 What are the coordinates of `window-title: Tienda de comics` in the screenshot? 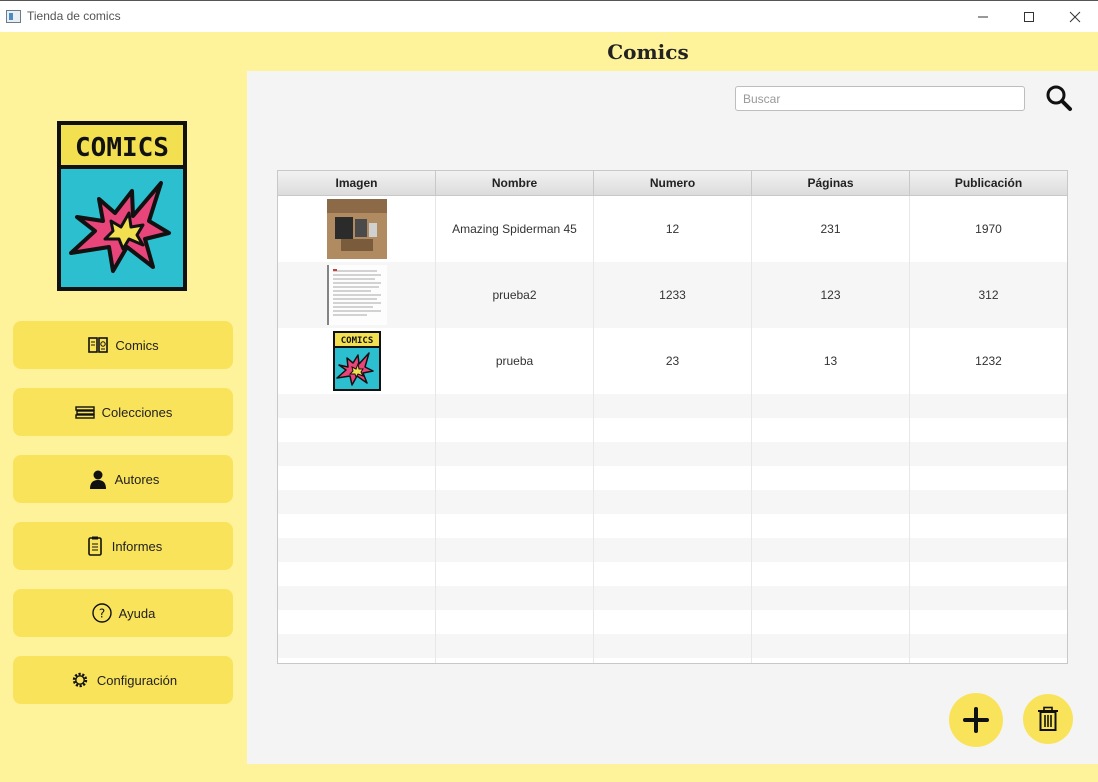 It's located at (74, 16).